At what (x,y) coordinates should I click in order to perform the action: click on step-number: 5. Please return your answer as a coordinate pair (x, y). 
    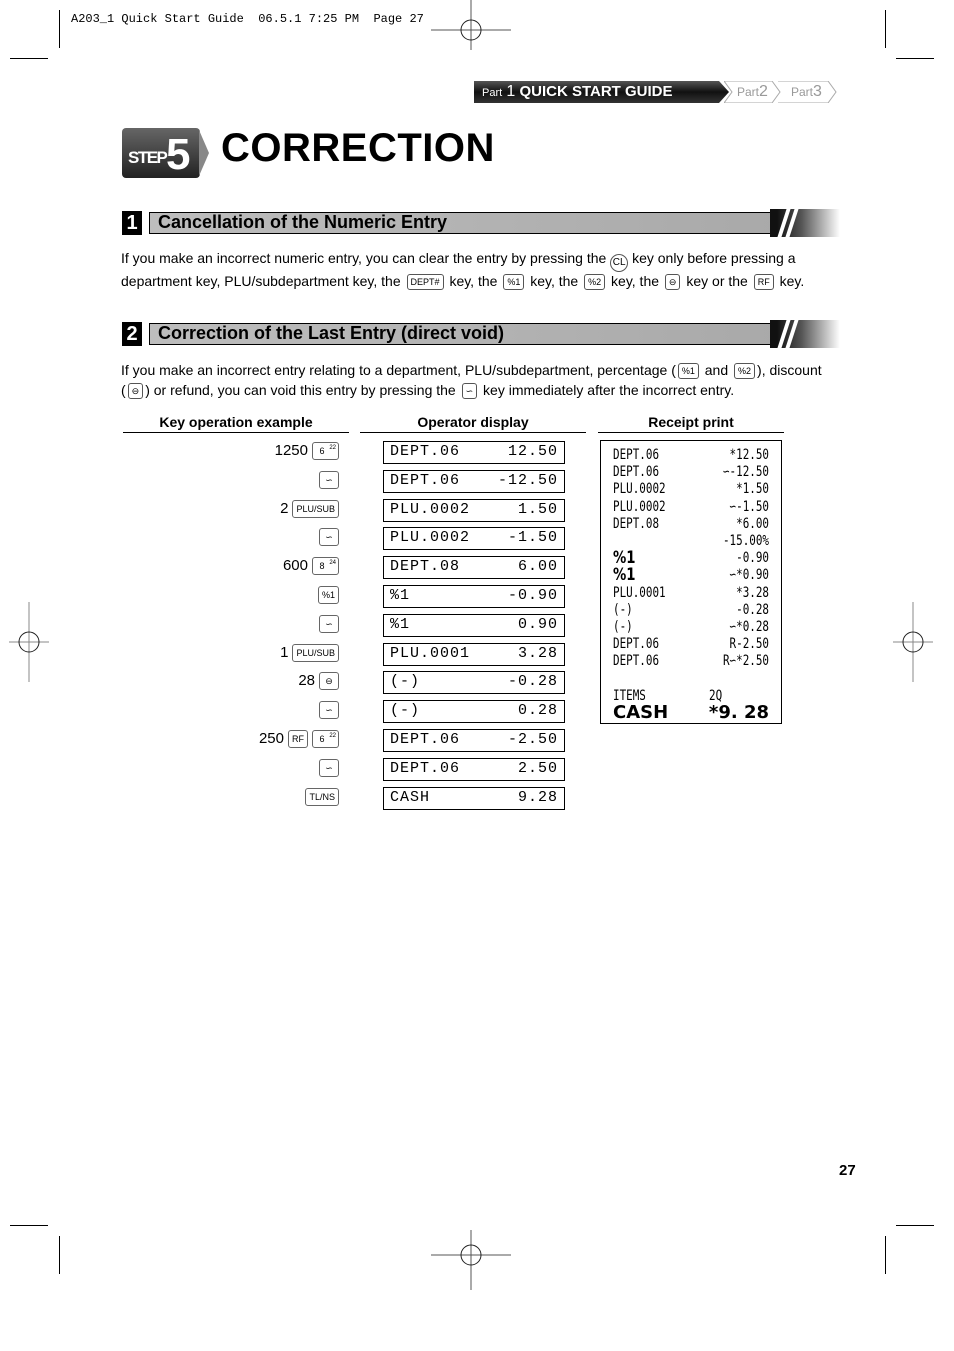
    Looking at the image, I should click on (178, 154).